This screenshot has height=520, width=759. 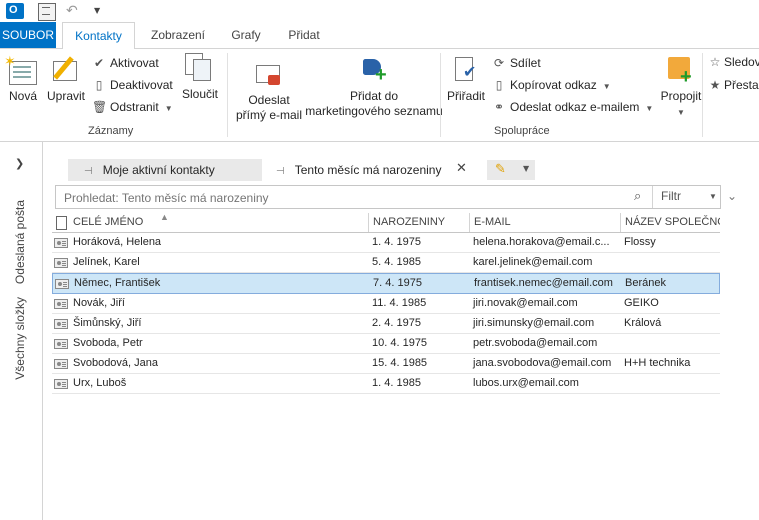 What do you see at coordinates (400, 343) in the screenshot?
I see `cell-birthday: 10. 4. 1975` at bounding box center [400, 343].